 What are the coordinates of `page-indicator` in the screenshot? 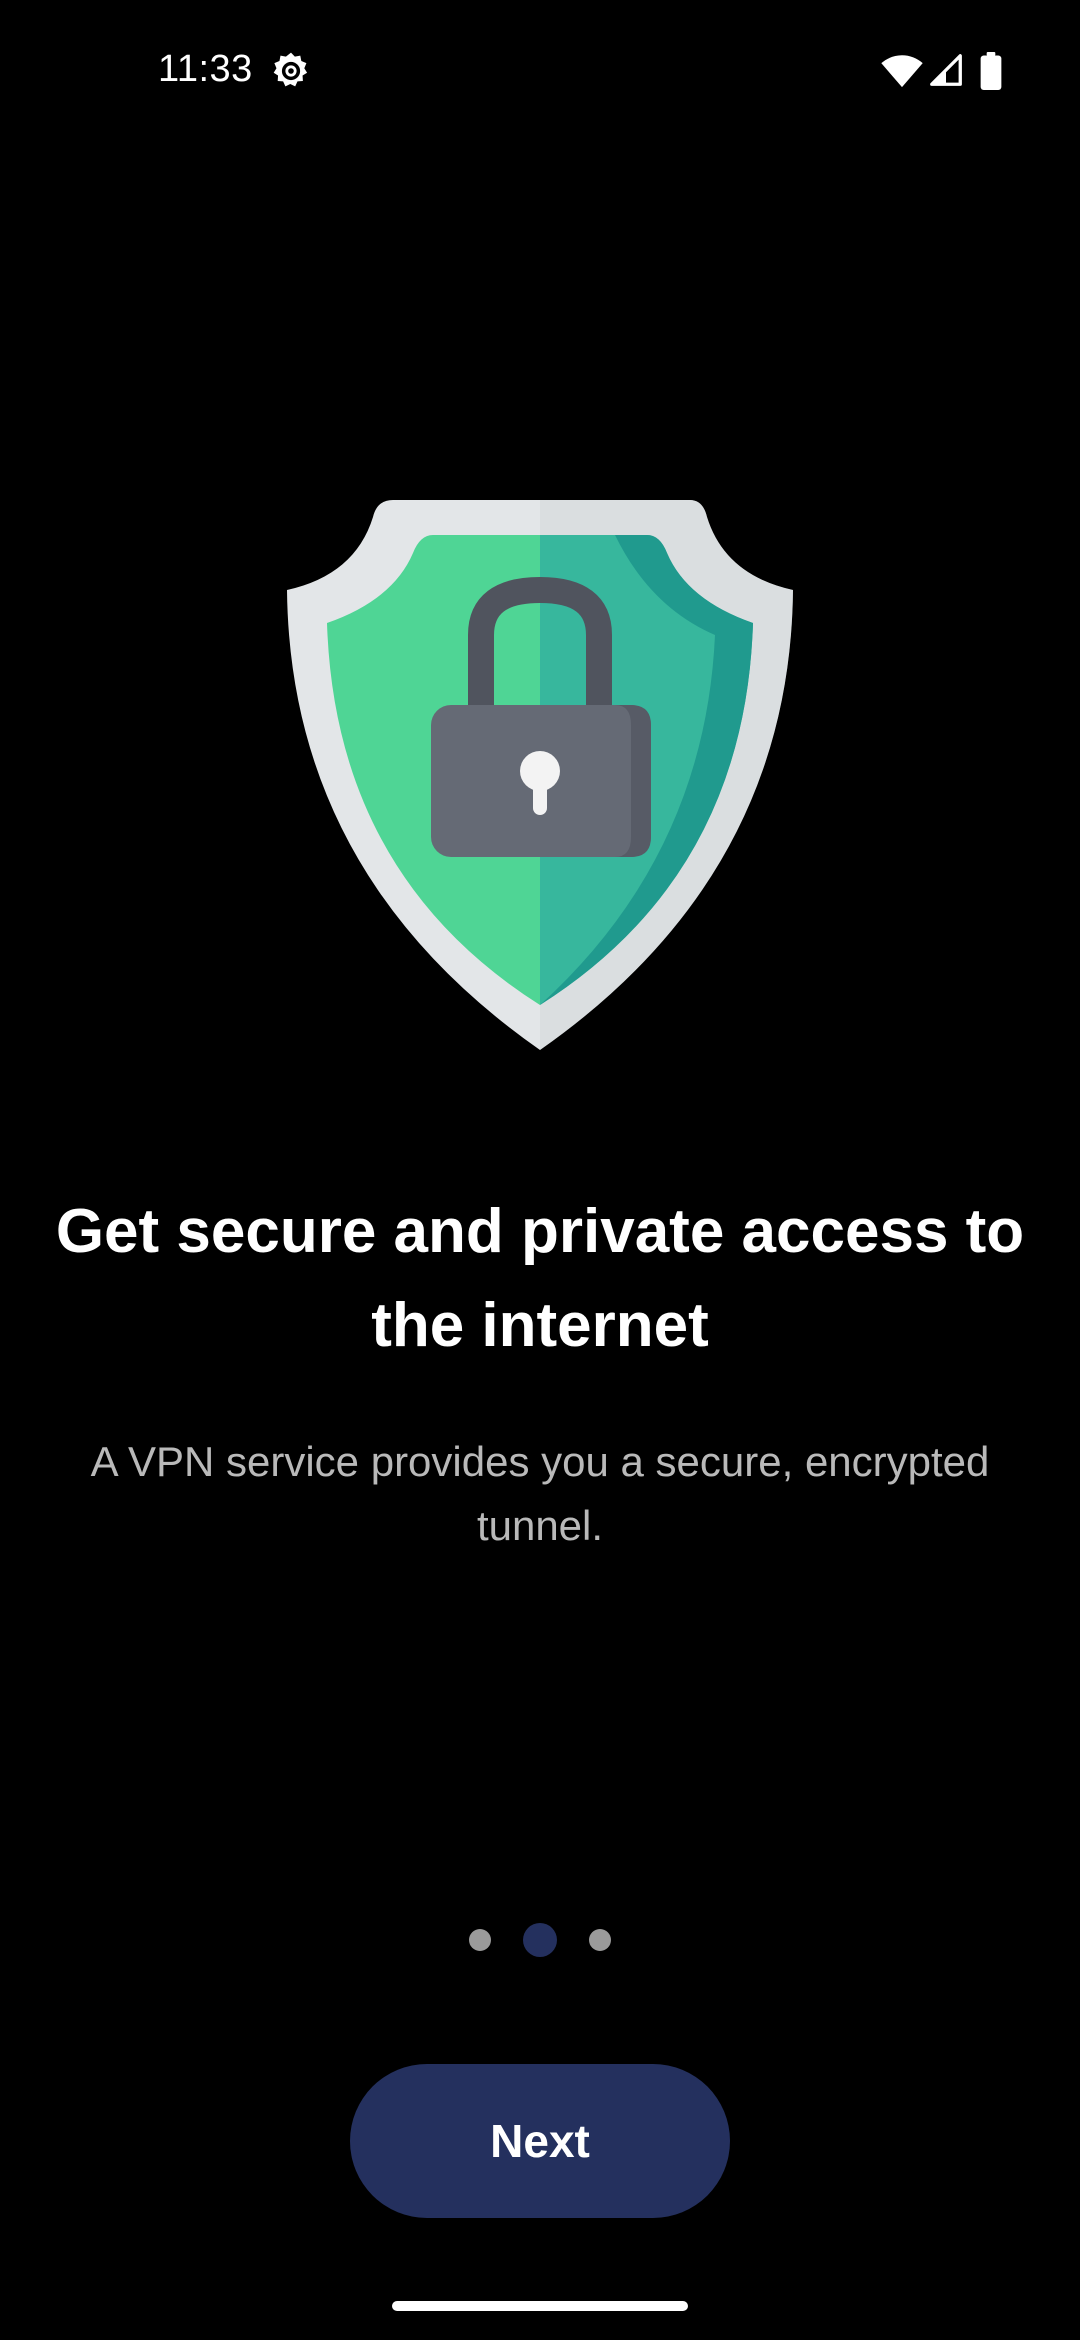 It's located at (540, 1940).